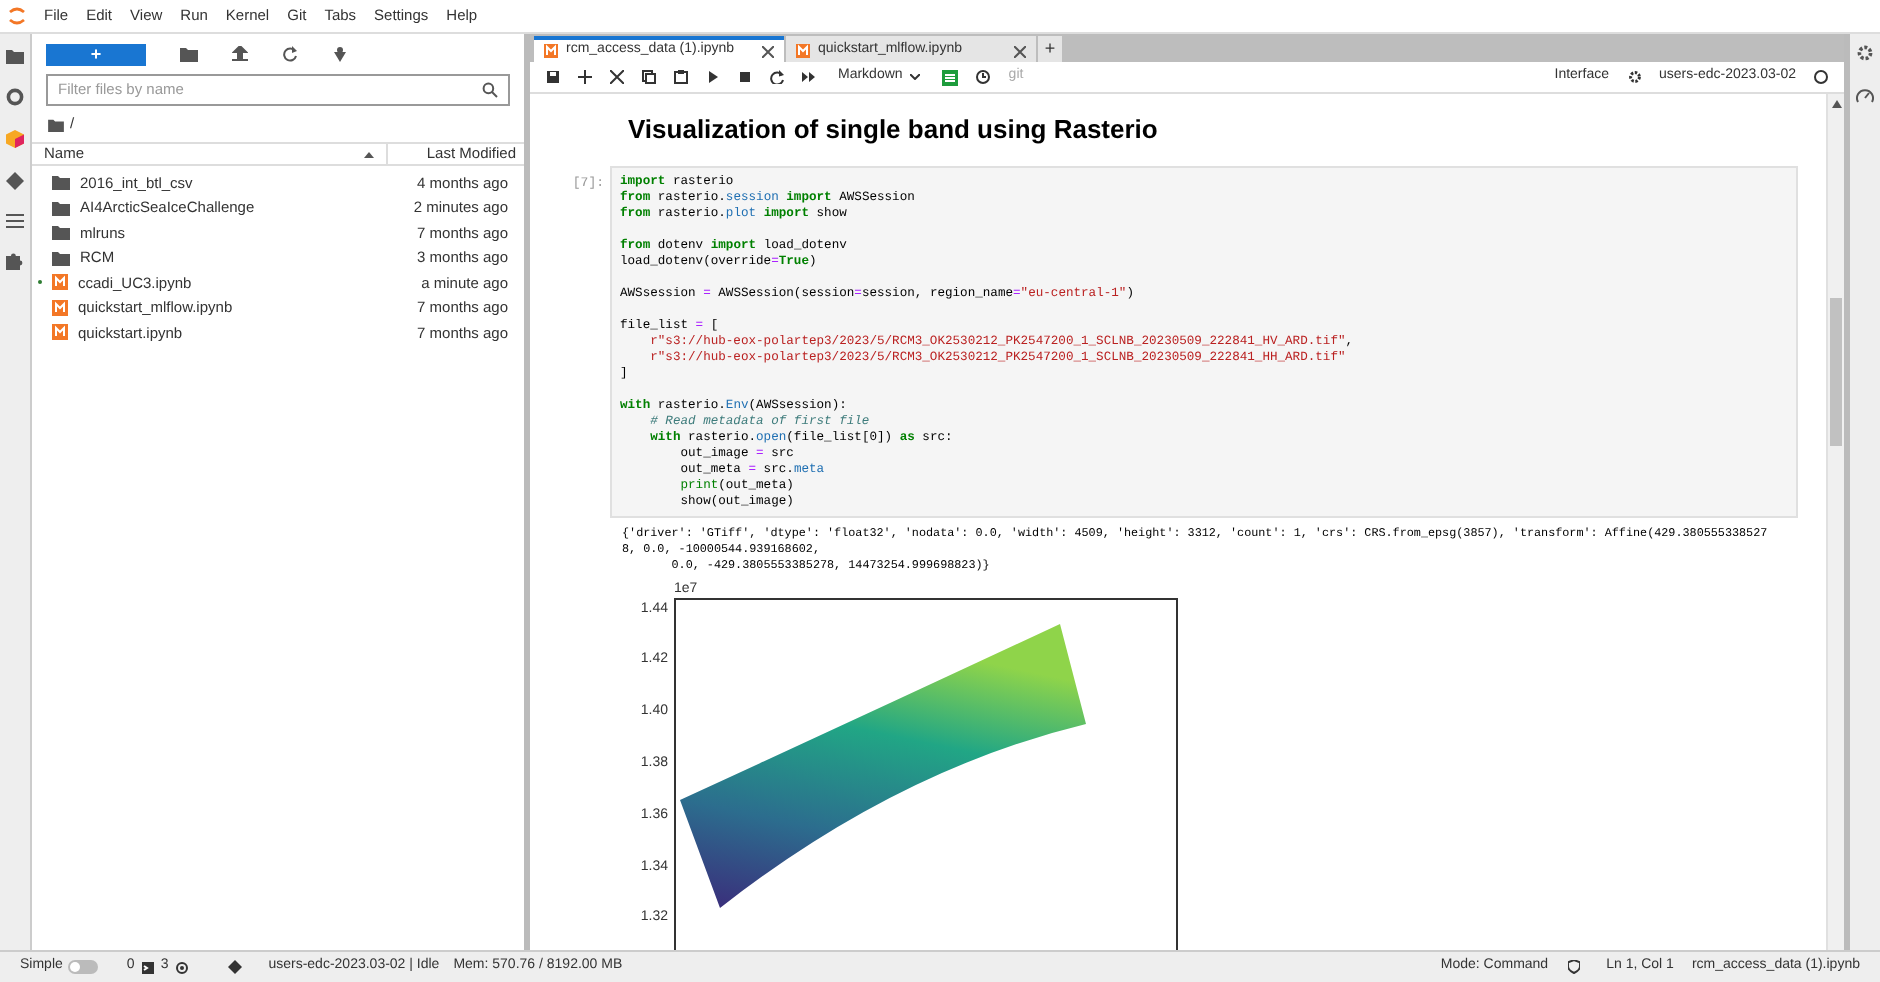 The image size is (1880, 982). What do you see at coordinates (649, 77) in the screenshot?
I see `copy-icon` at bounding box center [649, 77].